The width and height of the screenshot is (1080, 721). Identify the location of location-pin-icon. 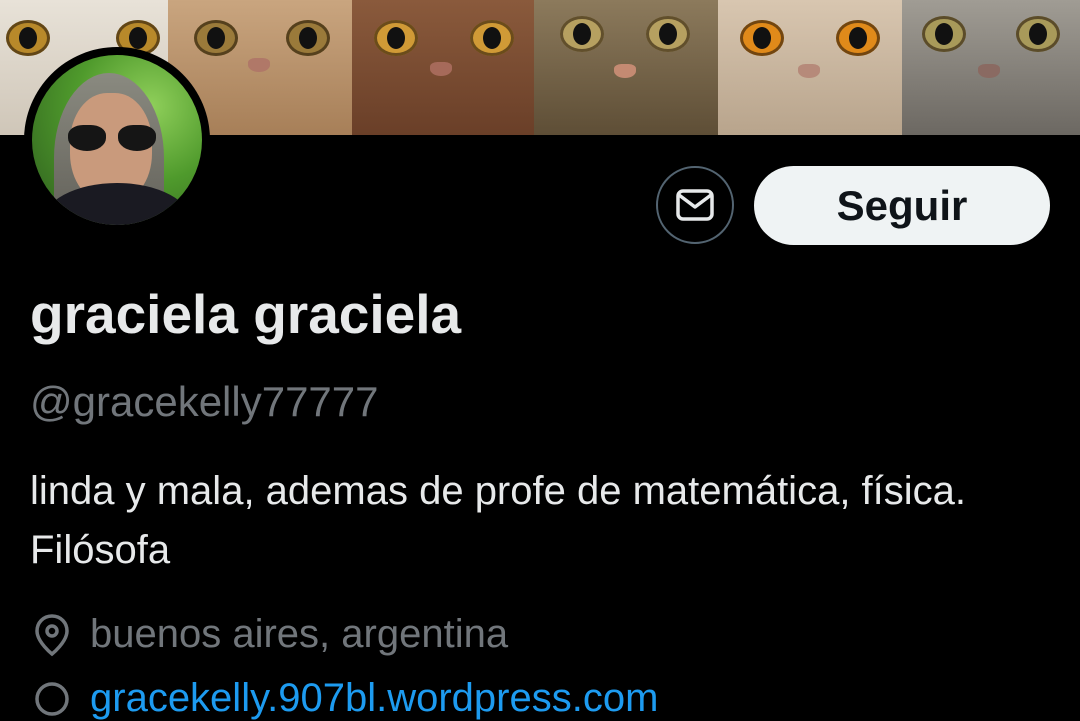
(52, 634).